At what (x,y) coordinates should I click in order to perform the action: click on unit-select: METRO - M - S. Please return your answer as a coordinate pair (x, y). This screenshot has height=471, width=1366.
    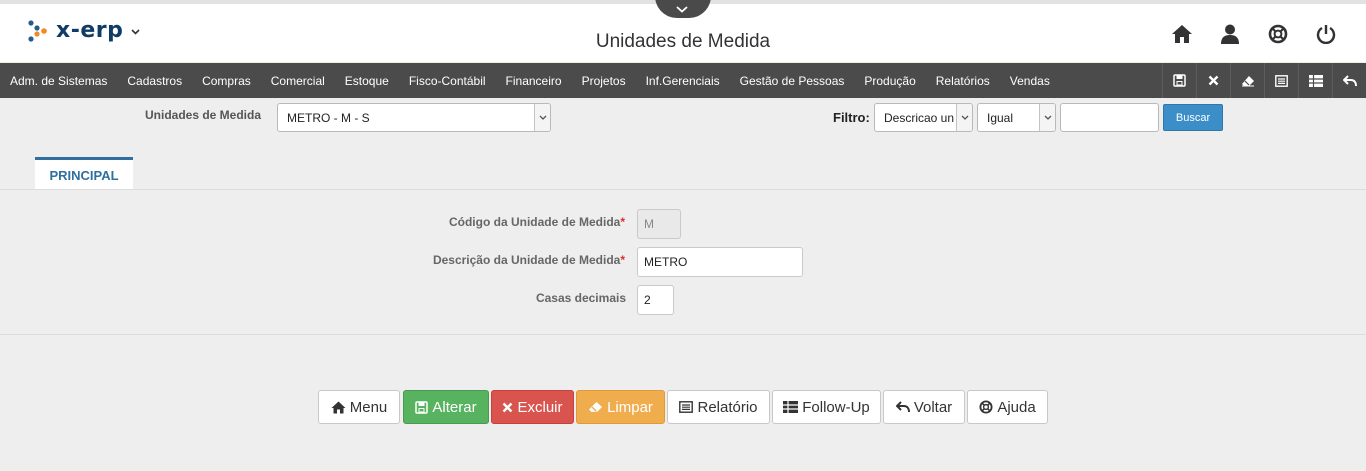
    Looking at the image, I should click on (414, 117).